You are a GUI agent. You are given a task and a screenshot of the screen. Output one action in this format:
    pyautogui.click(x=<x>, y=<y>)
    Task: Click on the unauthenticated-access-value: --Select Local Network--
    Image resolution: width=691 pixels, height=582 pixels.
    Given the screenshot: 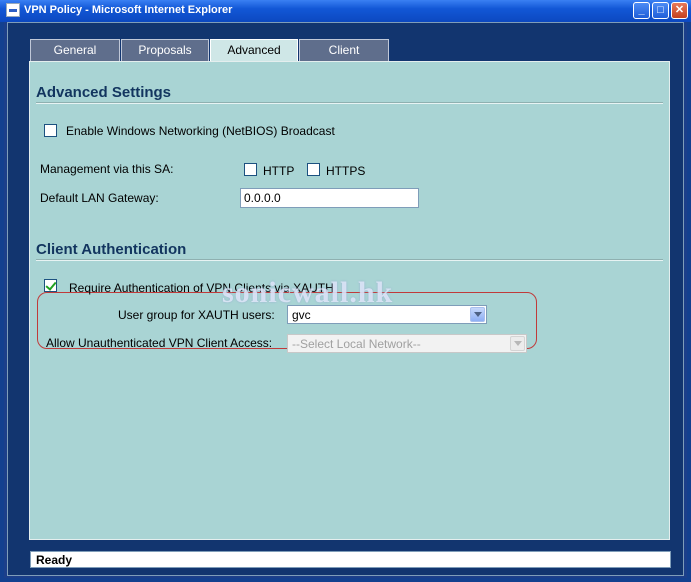 What is the action you would take?
    pyautogui.click(x=356, y=344)
    